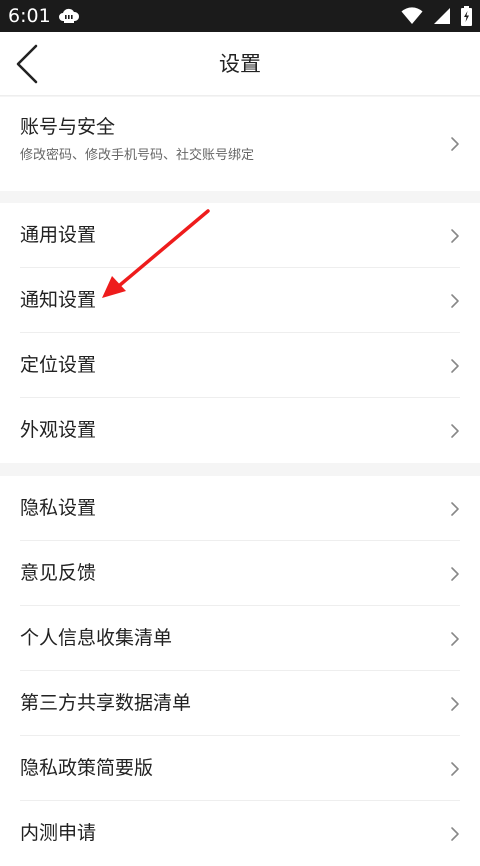 Image resolution: width=480 pixels, height=866 pixels. I want to click on page-title: 设置, so click(240, 64).